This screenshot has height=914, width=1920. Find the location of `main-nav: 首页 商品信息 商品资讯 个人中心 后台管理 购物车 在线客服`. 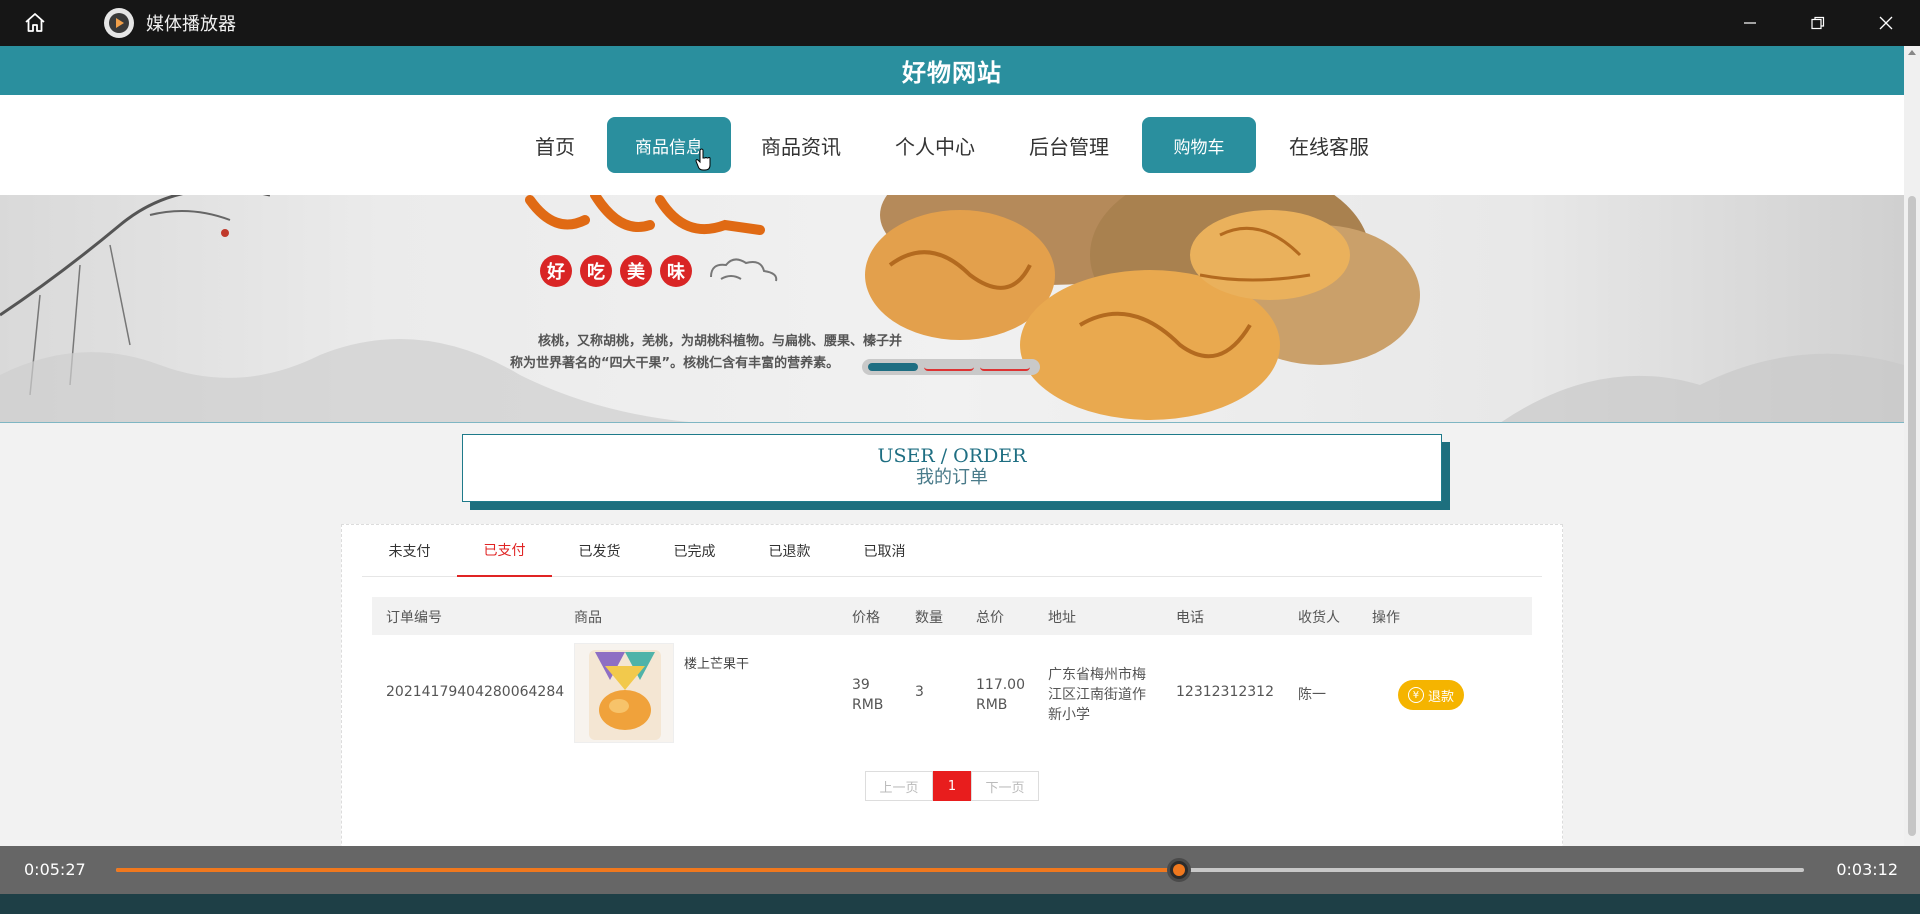

main-nav: 首页 商品信息 商品资讯 个人中心 后台管理 购物车 在线客服 is located at coordinates (952, 145).